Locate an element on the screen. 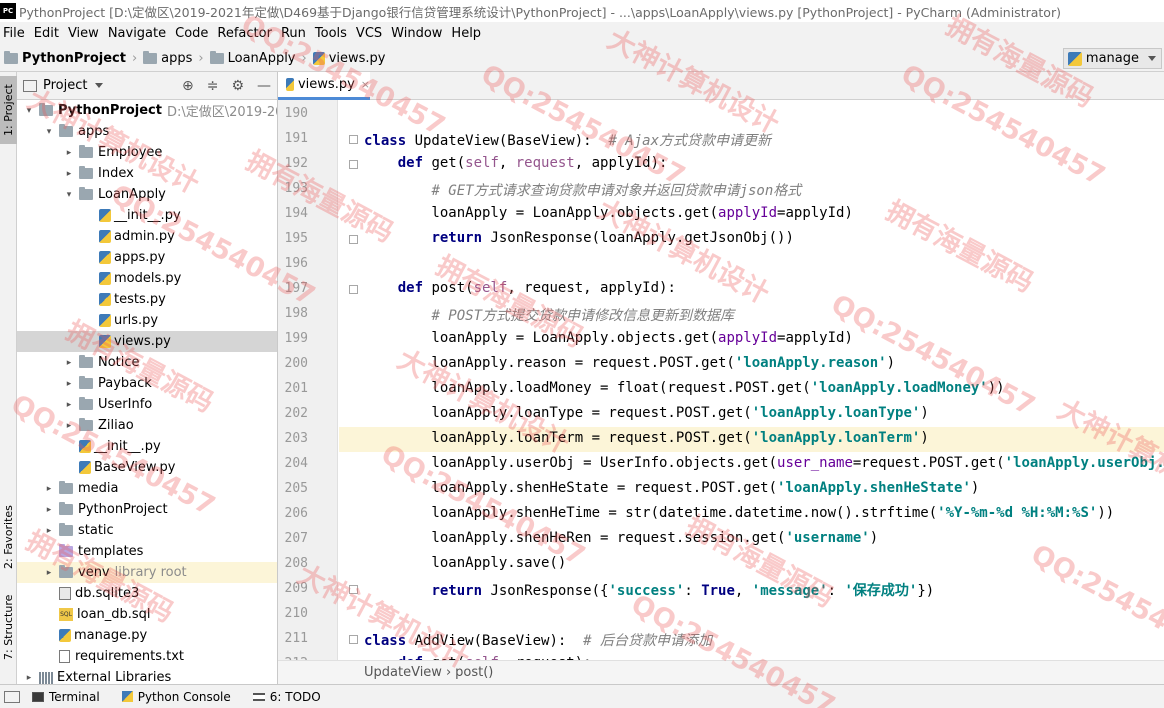 The height and width of the screenshot is (708, 1164). tree-row: ▸ Payback is located at coordinates (147, 383).